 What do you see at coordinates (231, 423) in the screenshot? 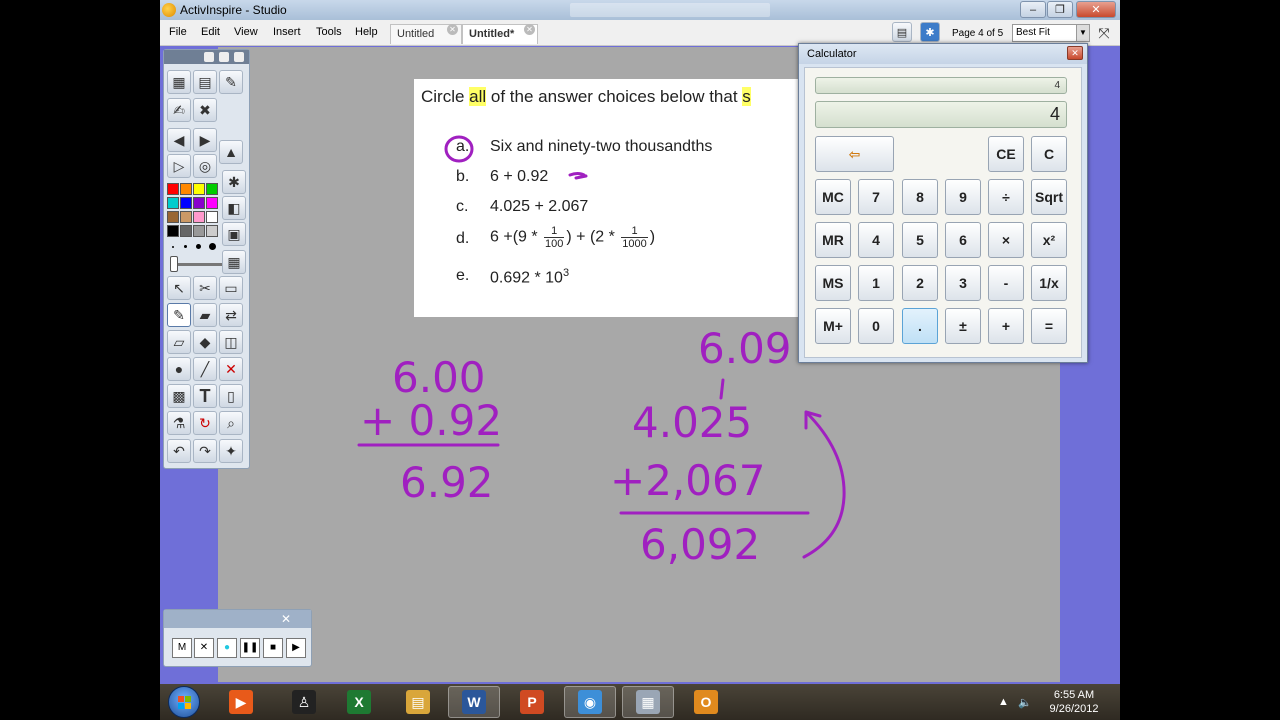
I see `search-icon: ⌕` at bounding box center [231, 423].